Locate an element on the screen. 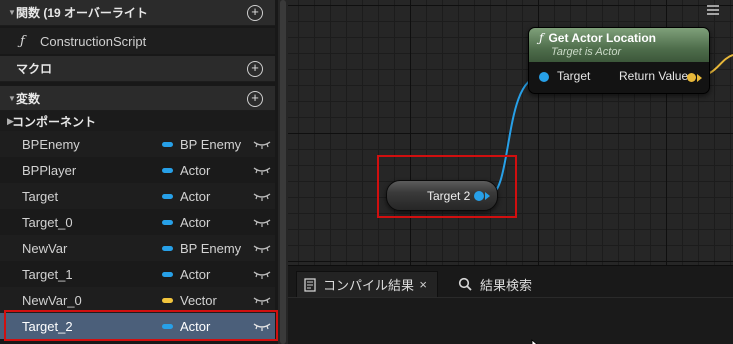 This screenshot has width=733, height=344. variable-row: BPEnemy BP Enemy is located at coordinates (137, 144).